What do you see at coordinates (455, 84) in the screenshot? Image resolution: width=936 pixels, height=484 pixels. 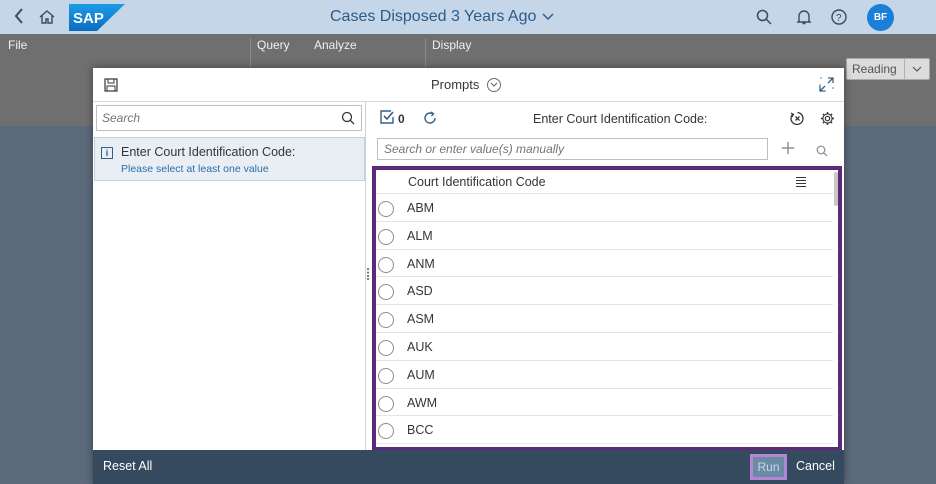 I see `dialog-title-text: Prompts` at bounding box center [455, 84].